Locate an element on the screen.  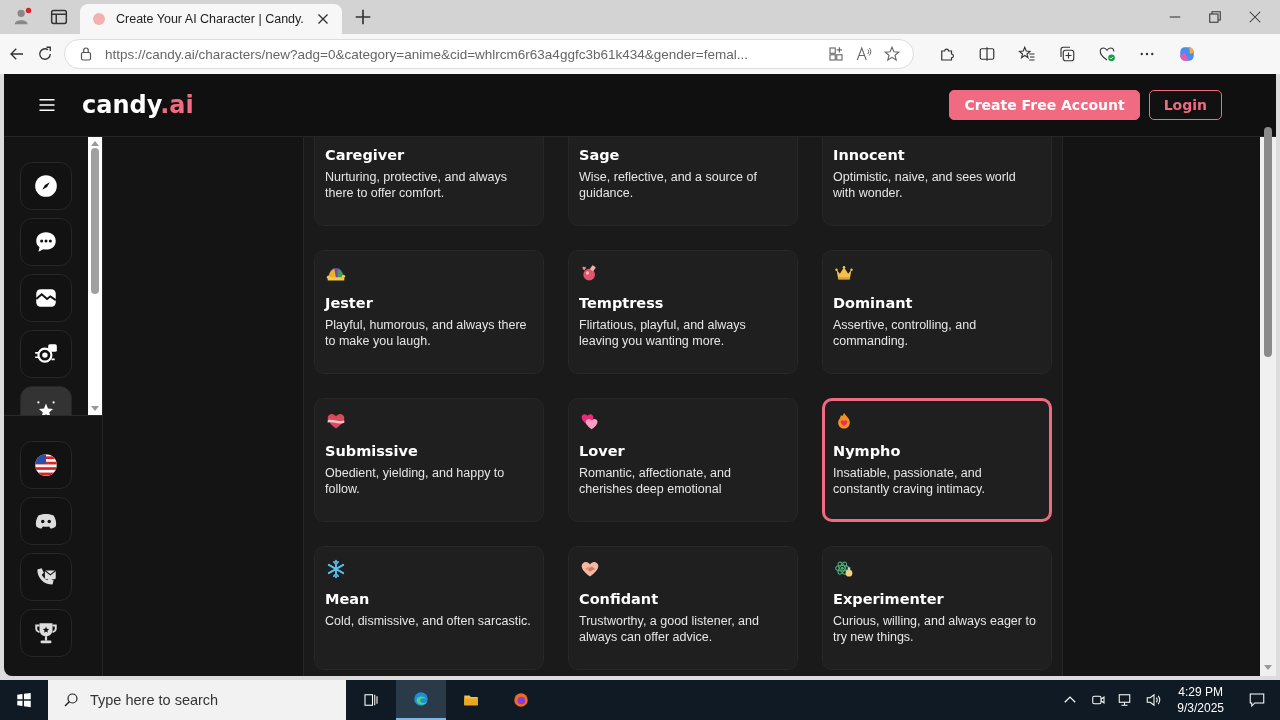
app-grid-icon is located at coordinates (836, 54).